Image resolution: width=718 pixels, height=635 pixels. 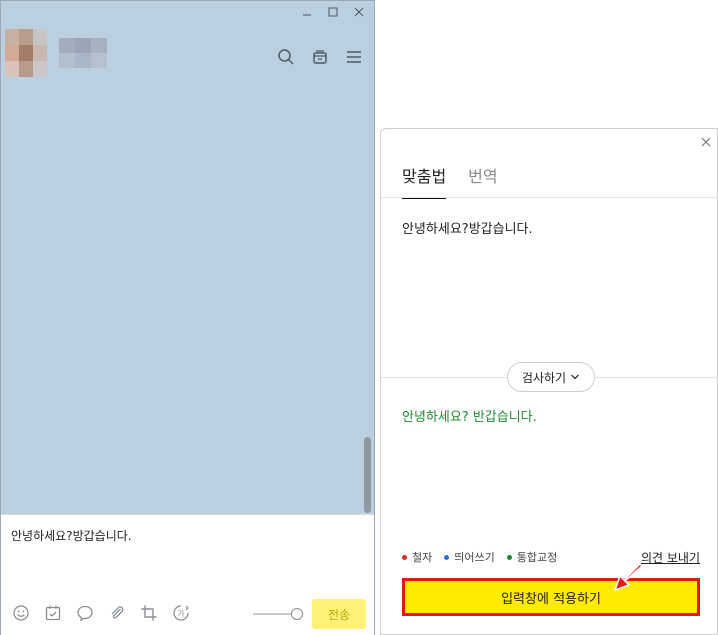 I want to click on chat-scrollbar, so click(x=367, y=475).